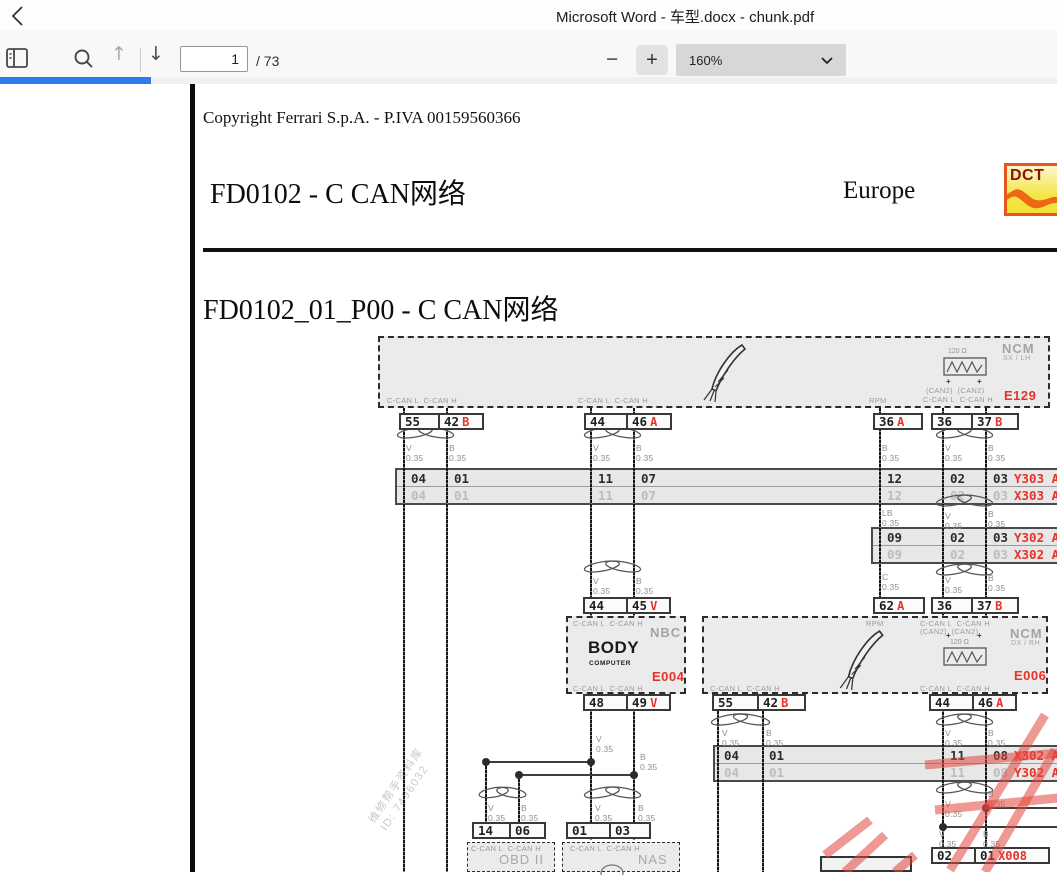 Image resolution: width=1057 pixels, height=875 pixels. I want to click on sidebar-icon, so click(17, 58).